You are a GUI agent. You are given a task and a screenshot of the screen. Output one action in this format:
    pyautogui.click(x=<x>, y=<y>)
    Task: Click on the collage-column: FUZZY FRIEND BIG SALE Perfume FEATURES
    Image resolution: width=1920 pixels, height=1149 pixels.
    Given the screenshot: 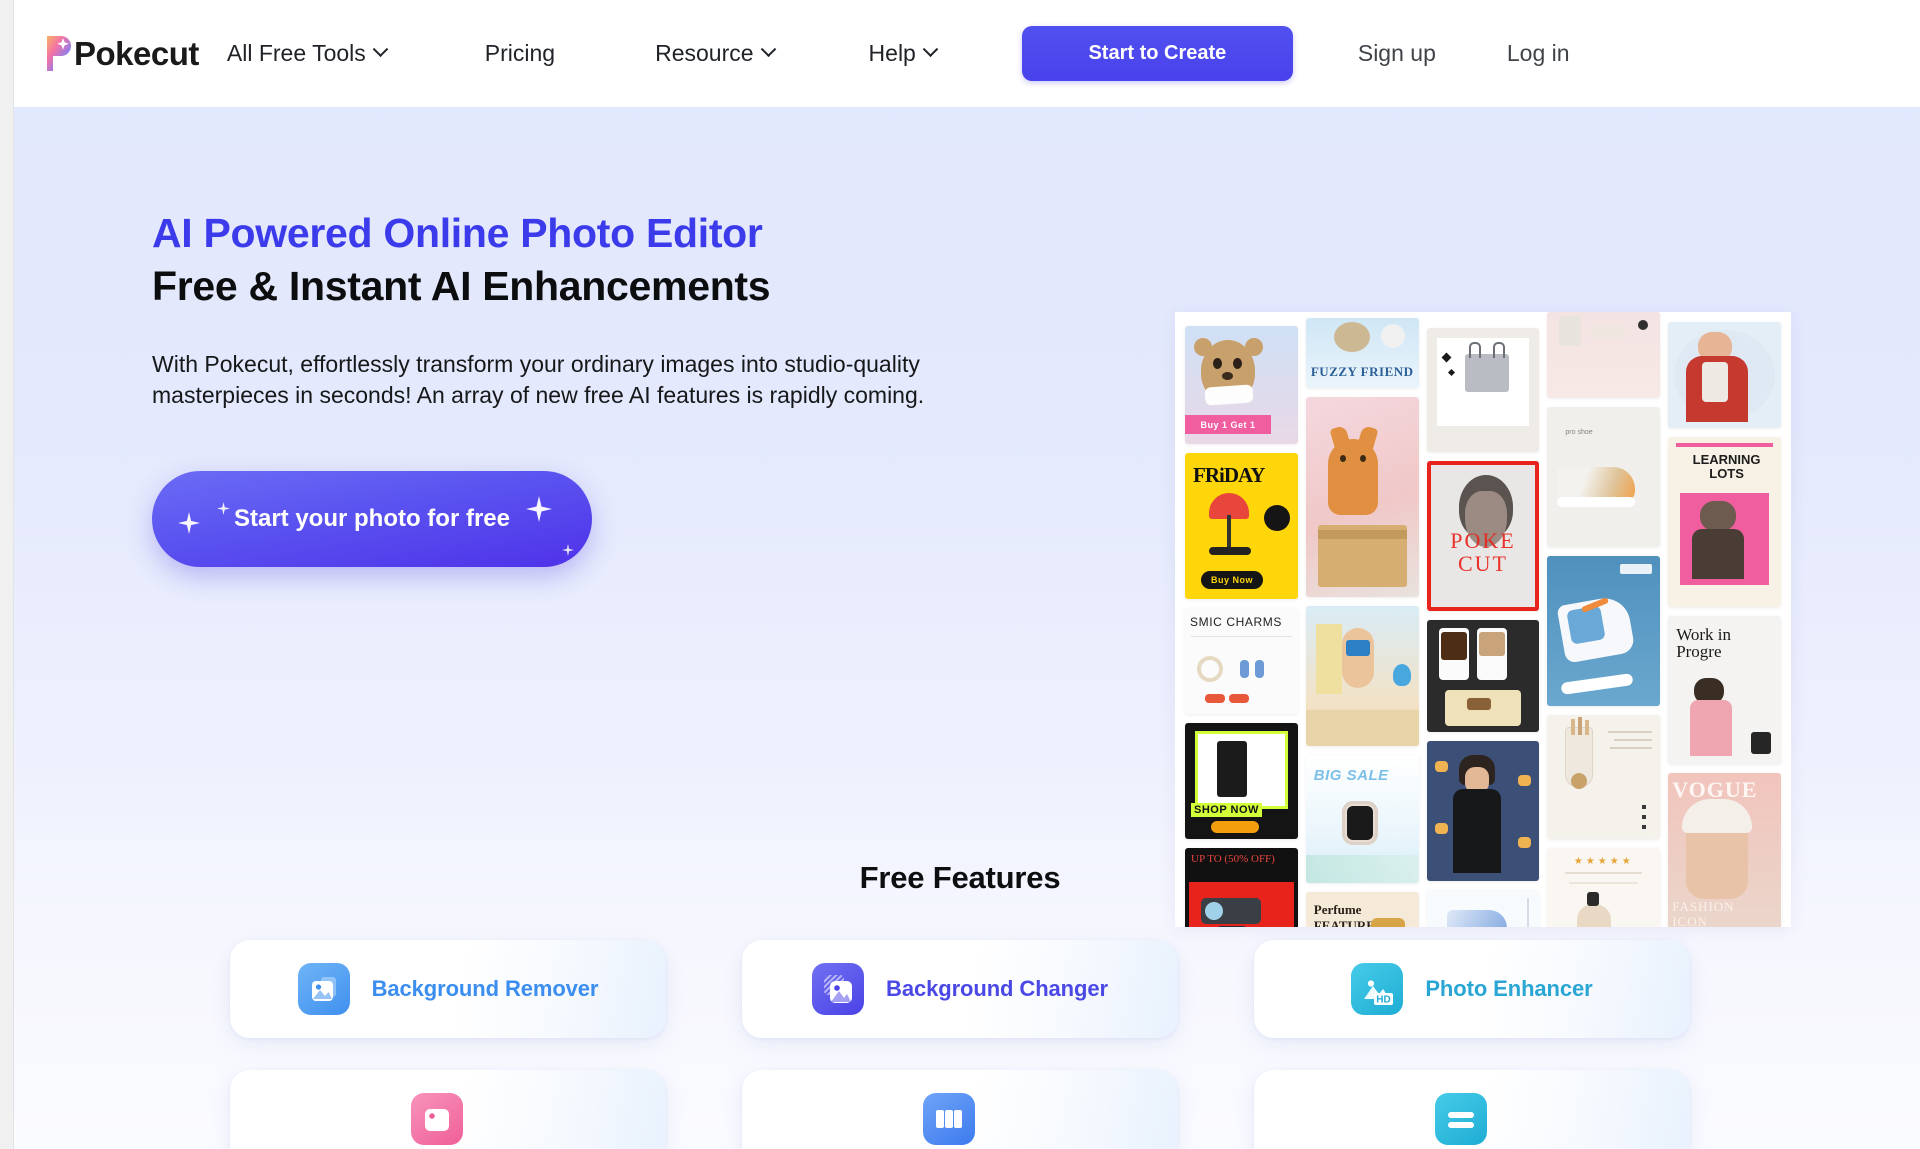 What is the action you would take?
    pyautogui.click(x=1362, y=622)
    